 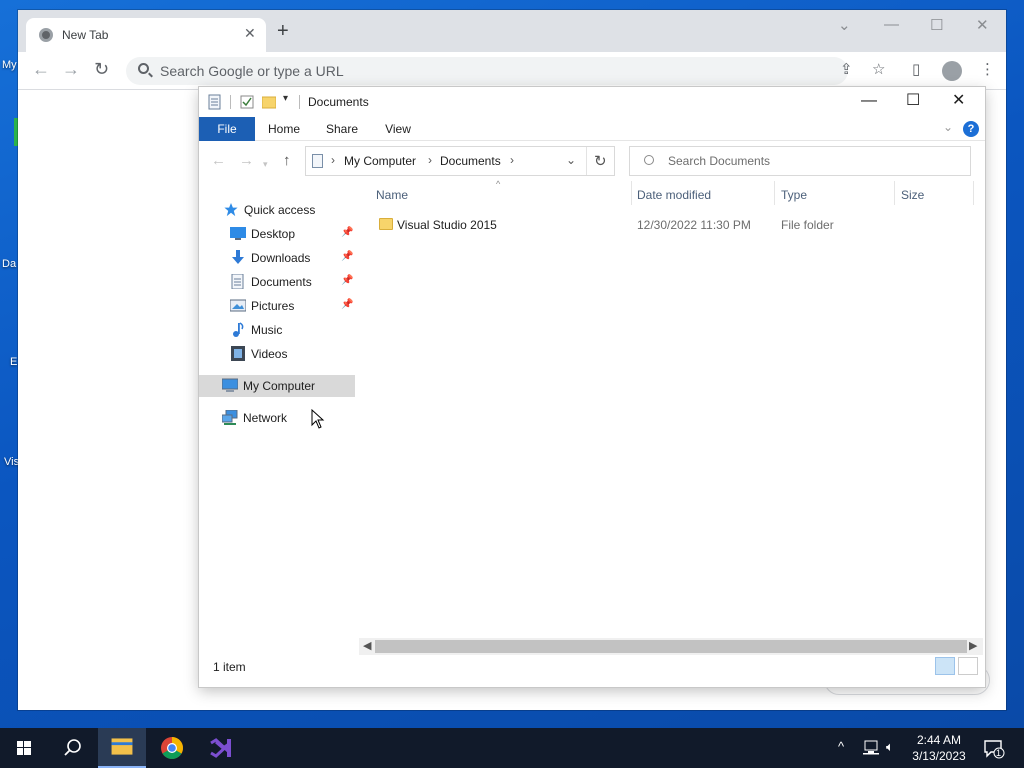 I want to click on scroll-right-icon: ▶, so click(x=973, y=645).